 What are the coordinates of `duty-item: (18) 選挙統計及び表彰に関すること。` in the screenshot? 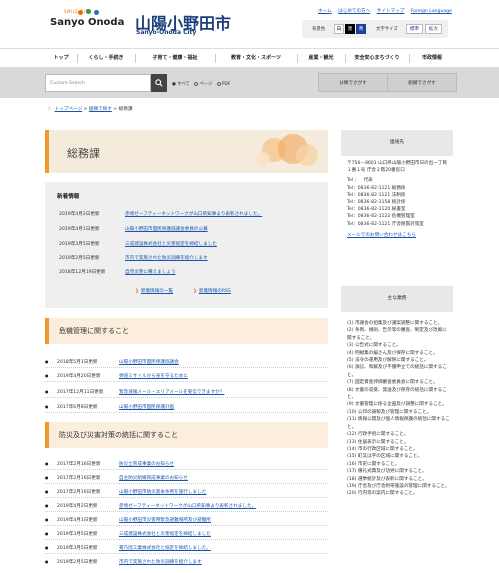 It's located at (387, 479).